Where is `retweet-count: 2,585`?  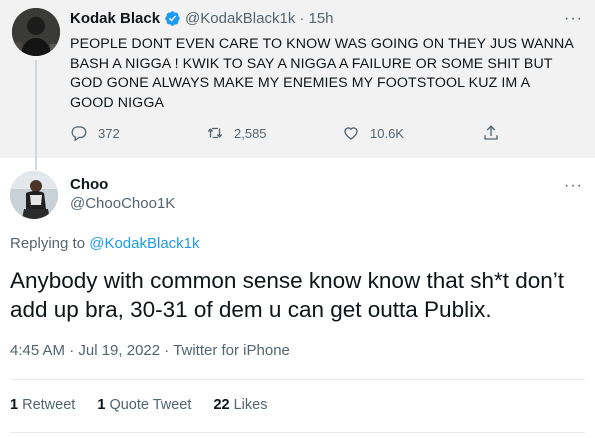
retweet-count: 2,585 is located at coordinates (250, 133).